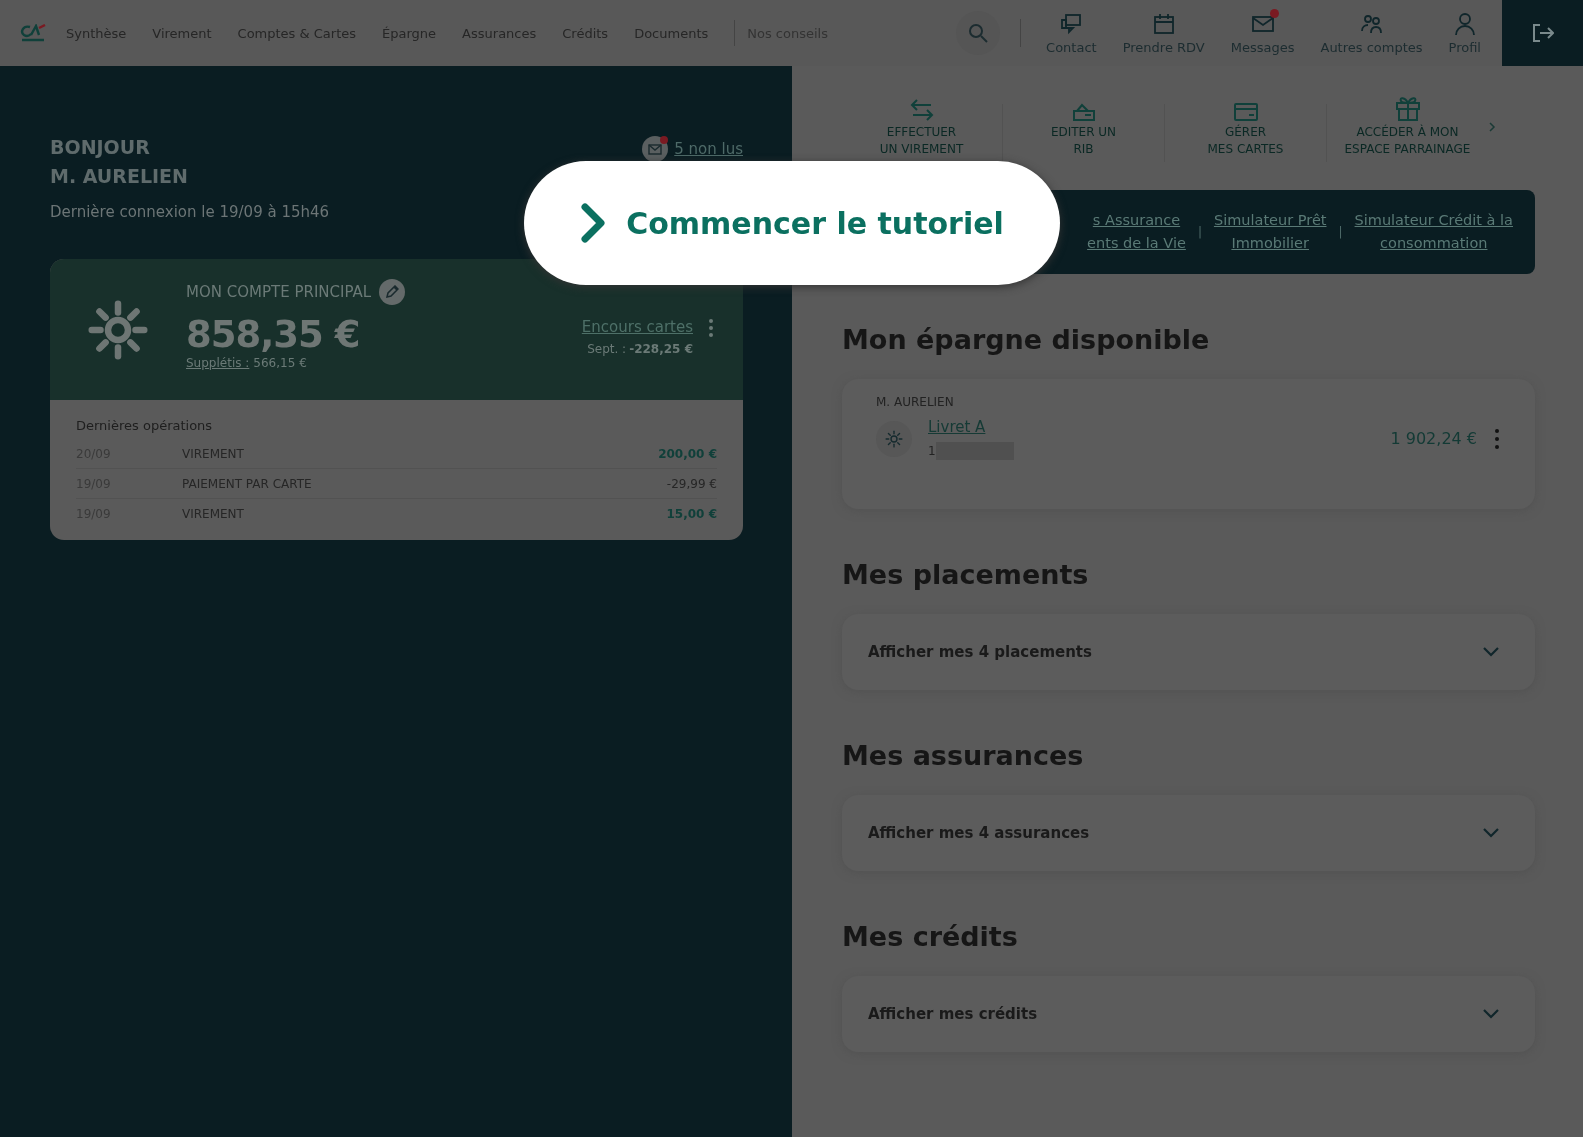  I want to click on section-heading: Mes assurances, so click(963, 755).